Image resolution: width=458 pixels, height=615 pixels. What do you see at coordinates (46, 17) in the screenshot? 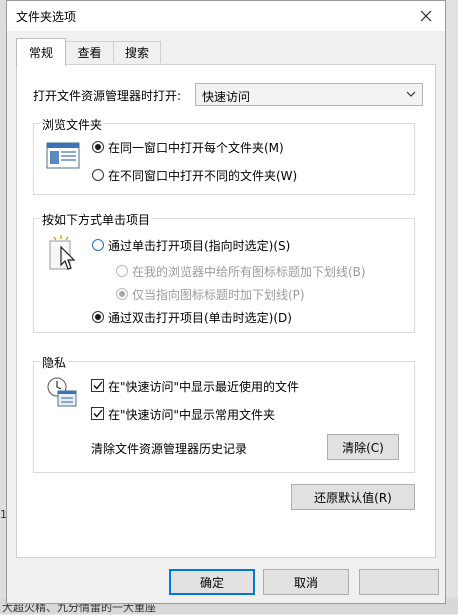
I see `window-title: 文件夹选项` at bounding box center [46, 17].